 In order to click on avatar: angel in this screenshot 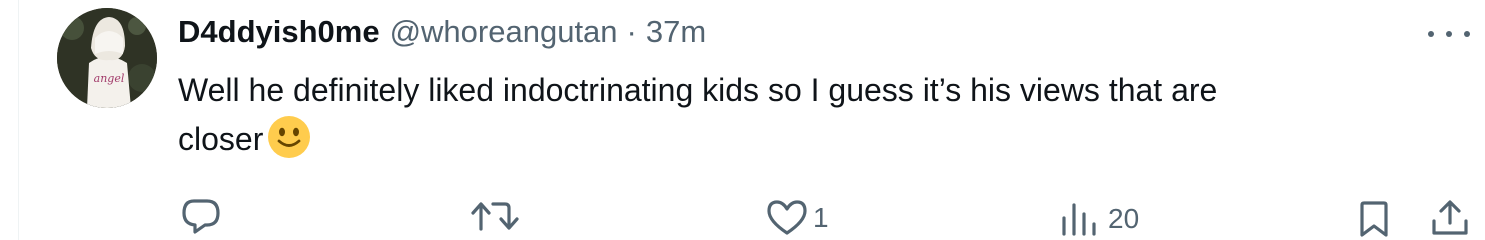, I will do `click(107, 58)`.